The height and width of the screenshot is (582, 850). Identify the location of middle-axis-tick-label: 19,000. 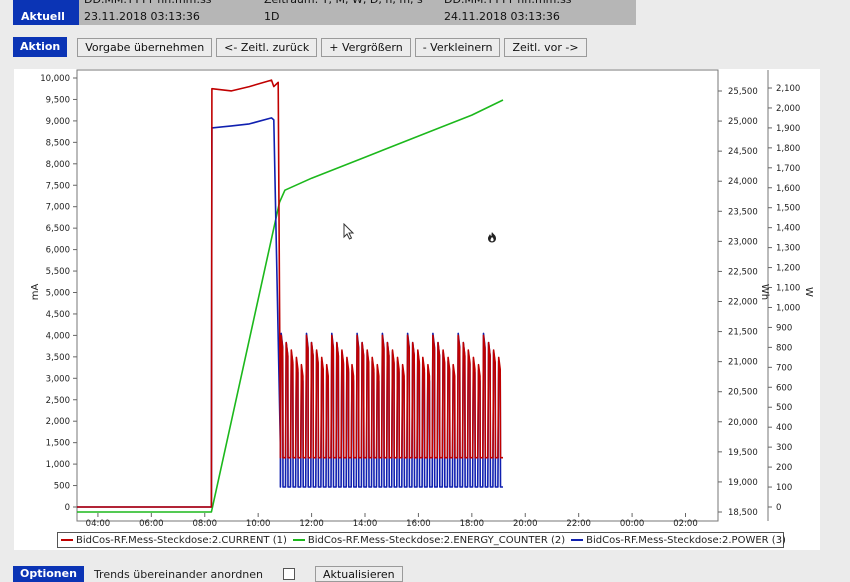
(743, 483).